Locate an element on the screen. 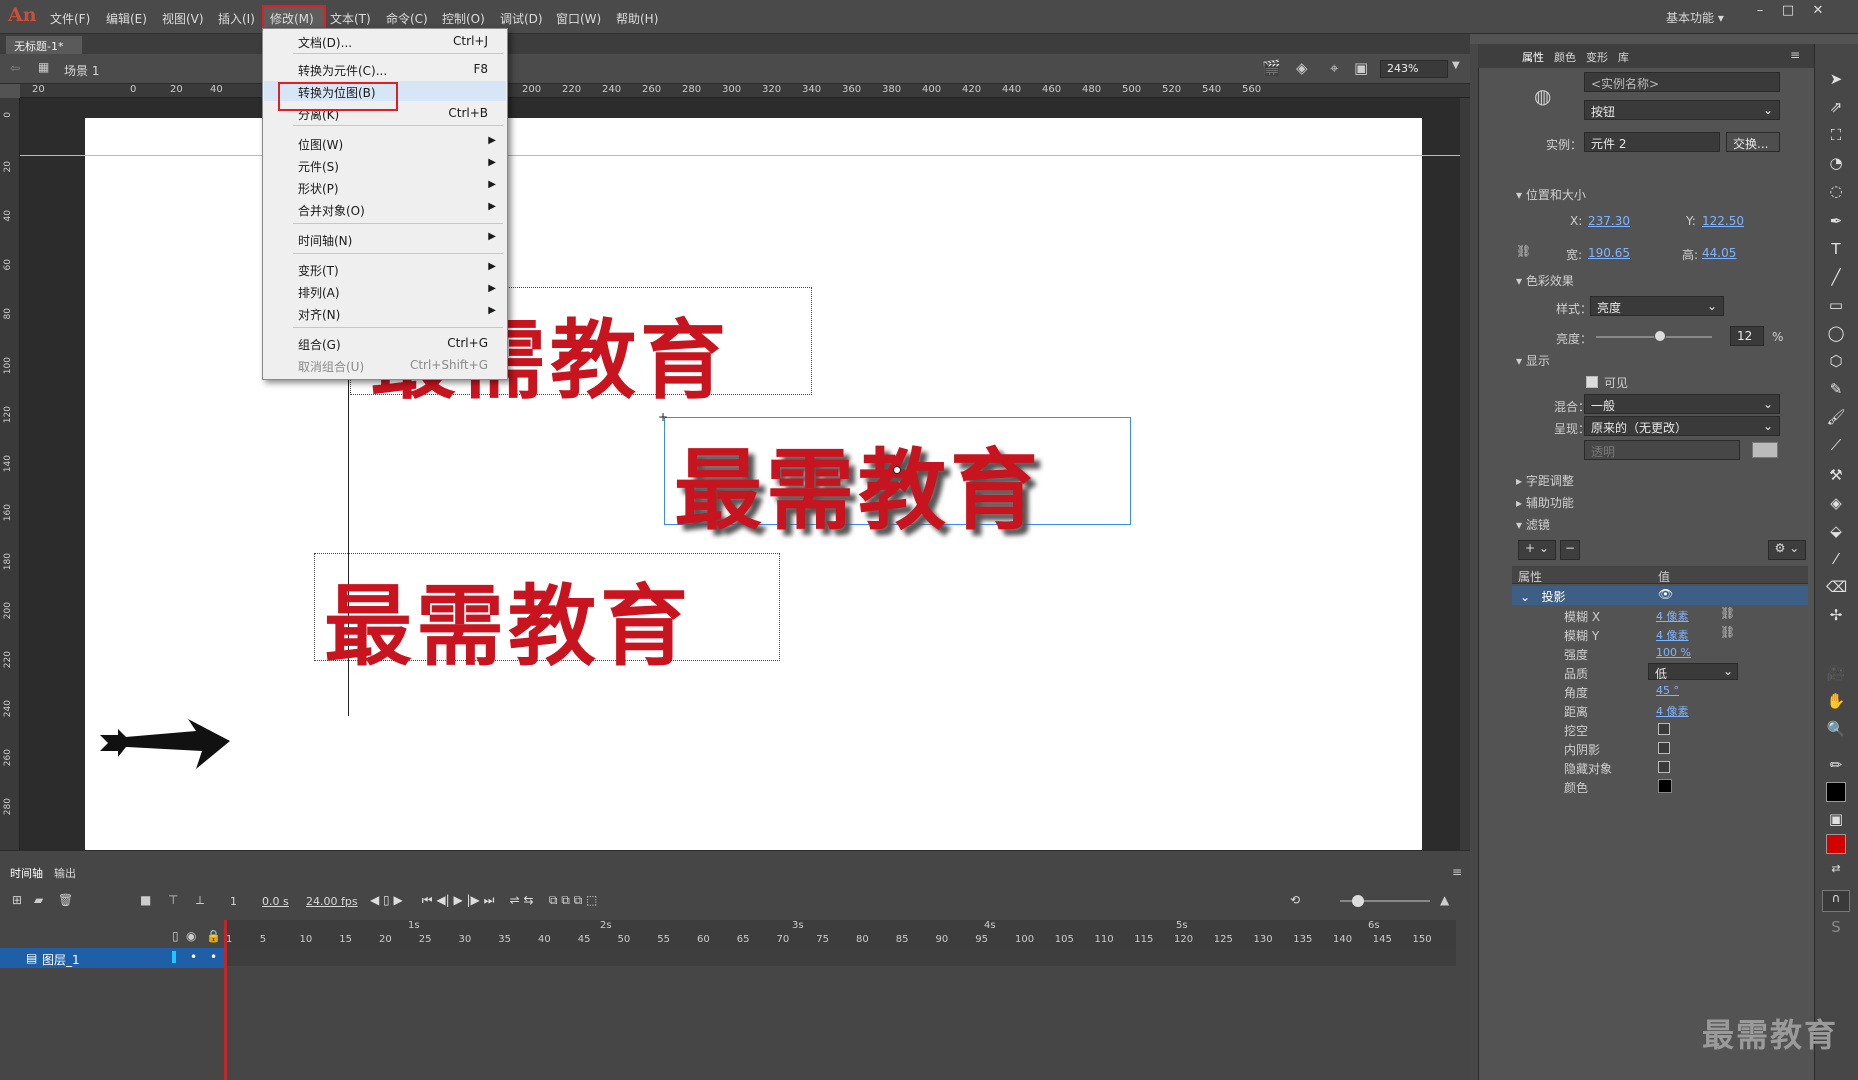  swap-colors-icon: ⇄ is located at coordinates (1836, 872).